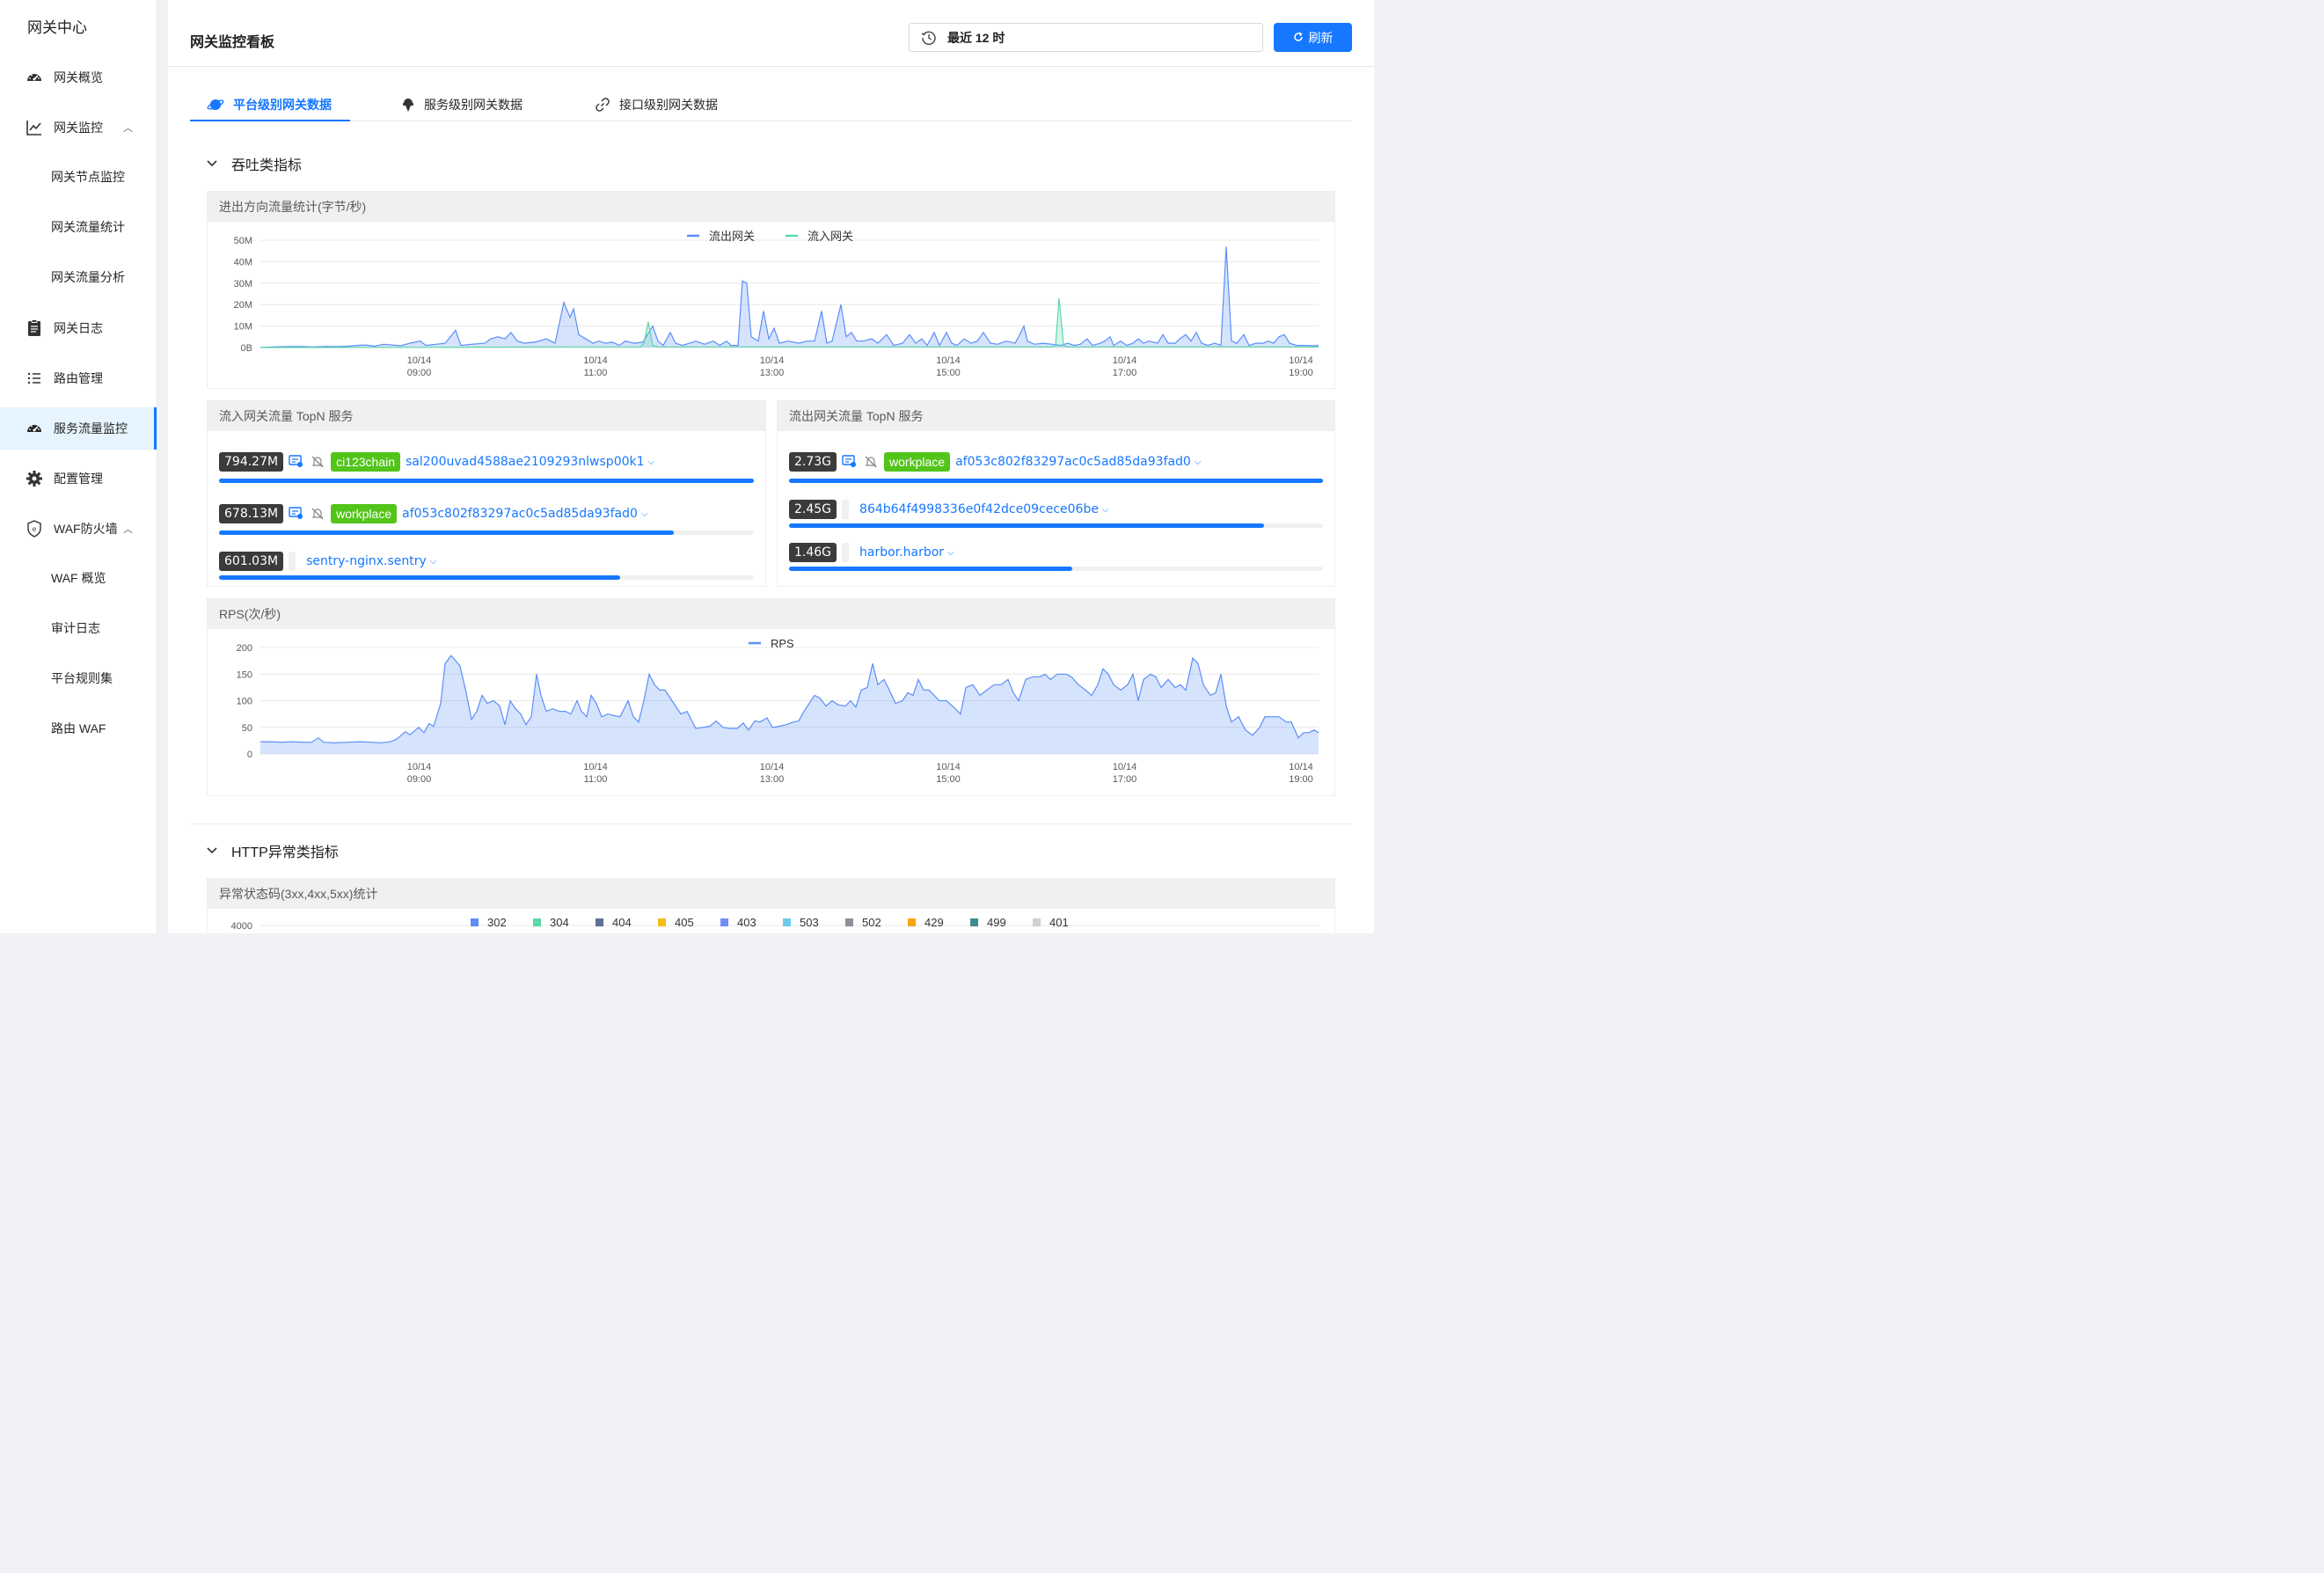 The image size is (2324, 1573). Describe the element at coordinates (88, 227) in the screenshot. I see `sidebar-item-traffic-stats: 网关流量统计` at that location.